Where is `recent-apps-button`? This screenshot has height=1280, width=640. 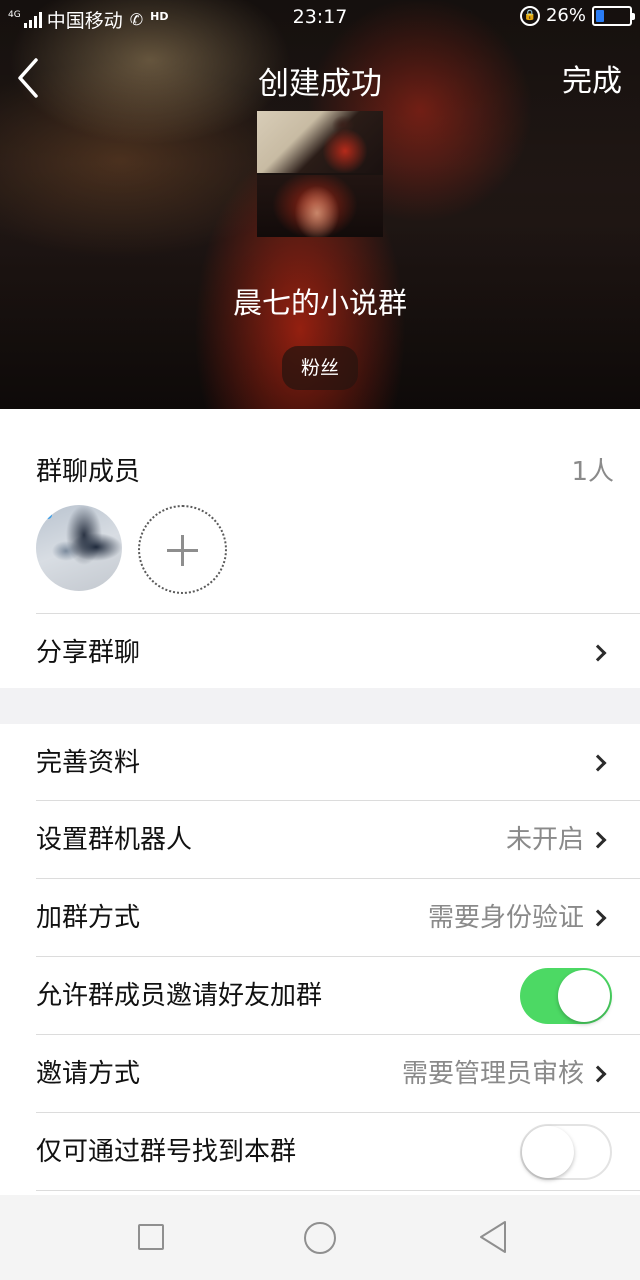 recent-apps-button is located at coordinates (151, 1237).